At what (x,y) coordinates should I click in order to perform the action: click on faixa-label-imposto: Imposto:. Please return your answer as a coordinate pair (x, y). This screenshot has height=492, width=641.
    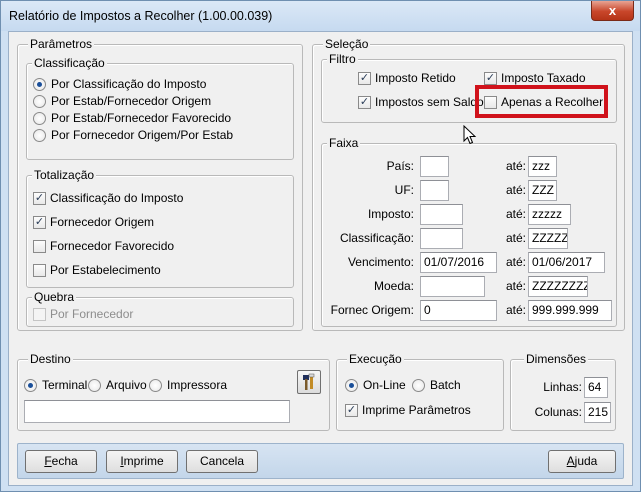
    Looking at the image, I should click on (390, 214).